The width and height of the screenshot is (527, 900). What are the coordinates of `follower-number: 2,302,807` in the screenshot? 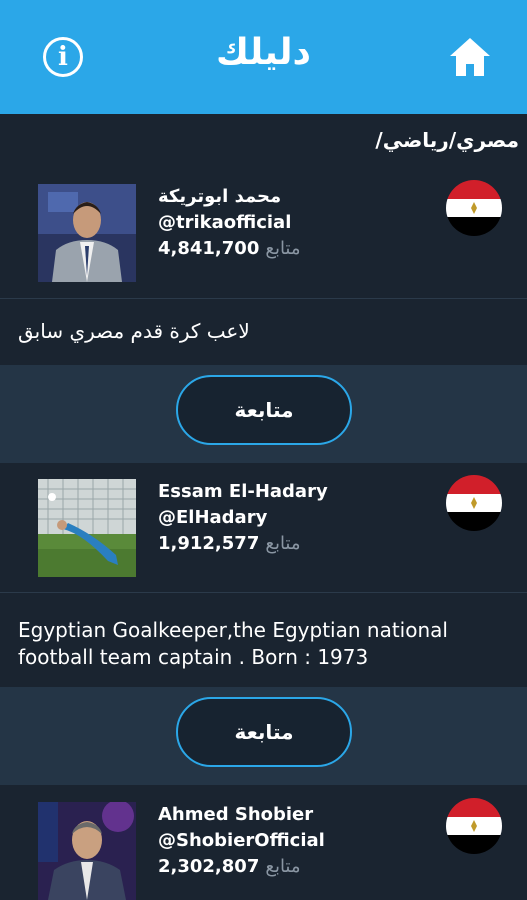 It's located at (209, 866).